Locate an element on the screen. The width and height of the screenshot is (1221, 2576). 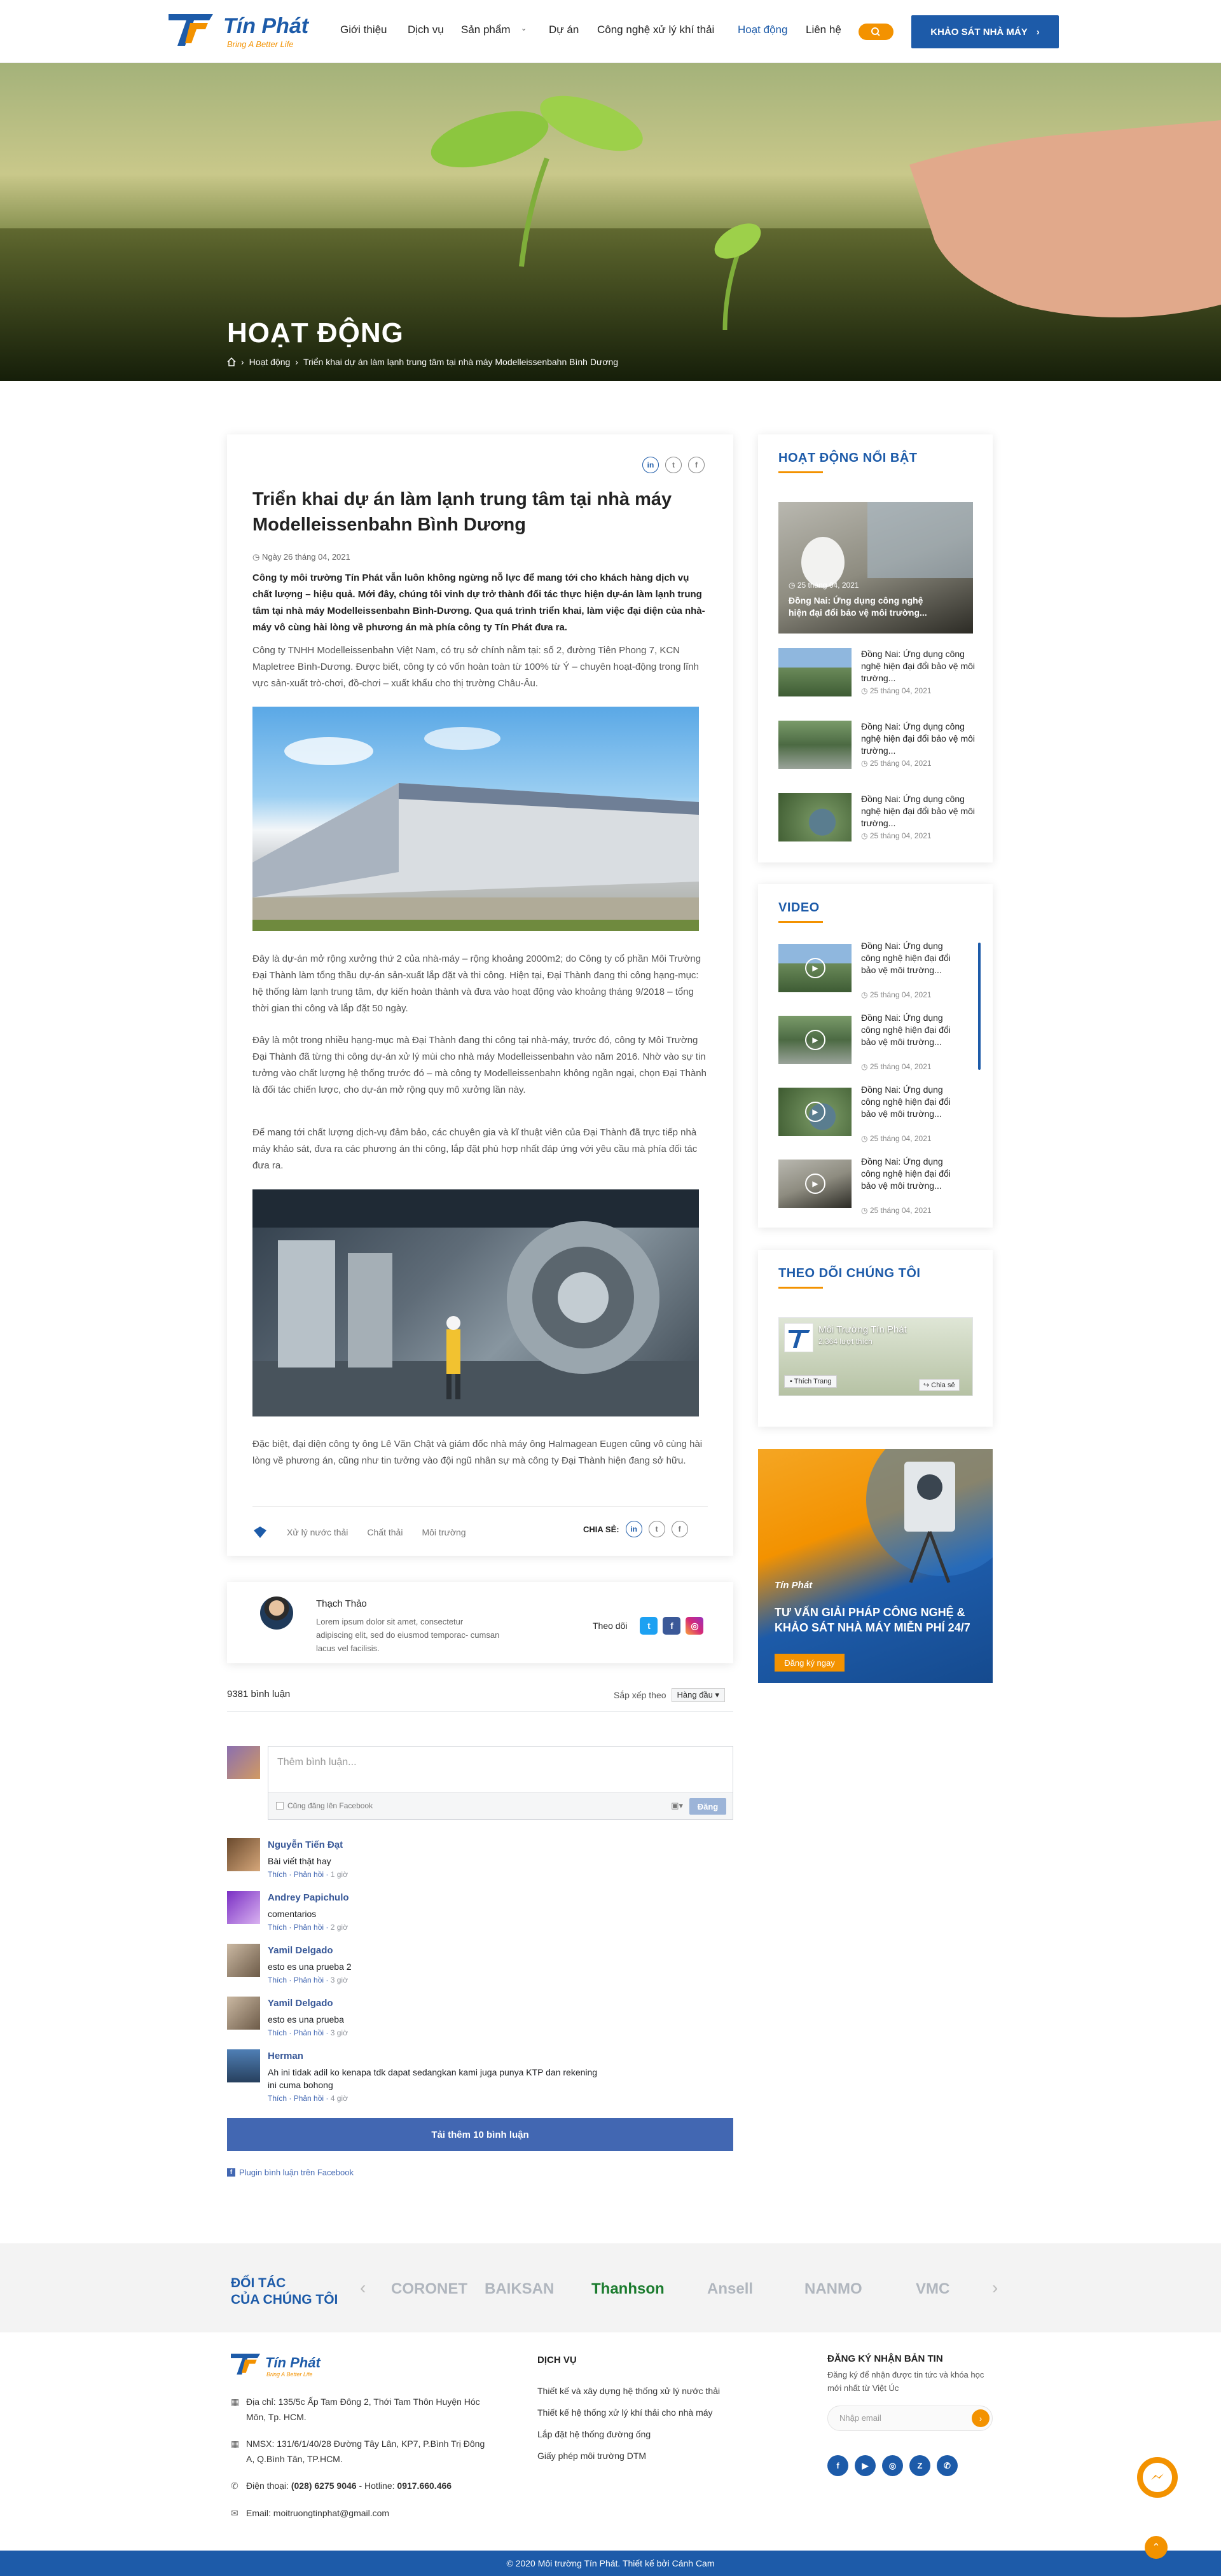
newsletter-email-input: Nhập email › is located at coordinates (910, 2418).